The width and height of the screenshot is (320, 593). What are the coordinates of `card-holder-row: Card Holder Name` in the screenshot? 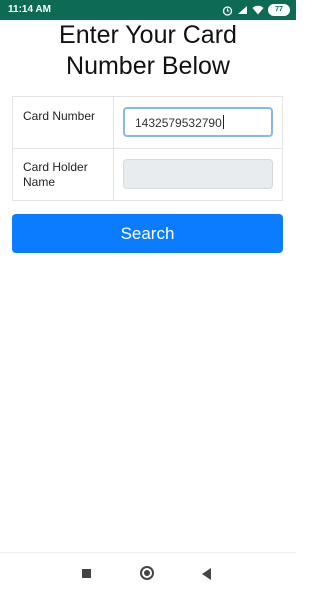 It's located at (147, 174).